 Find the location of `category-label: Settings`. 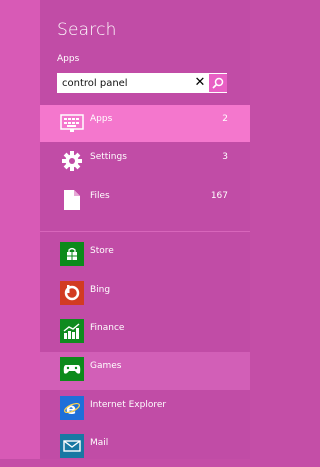

category-label: Settings is located at coordinates (108, 157).